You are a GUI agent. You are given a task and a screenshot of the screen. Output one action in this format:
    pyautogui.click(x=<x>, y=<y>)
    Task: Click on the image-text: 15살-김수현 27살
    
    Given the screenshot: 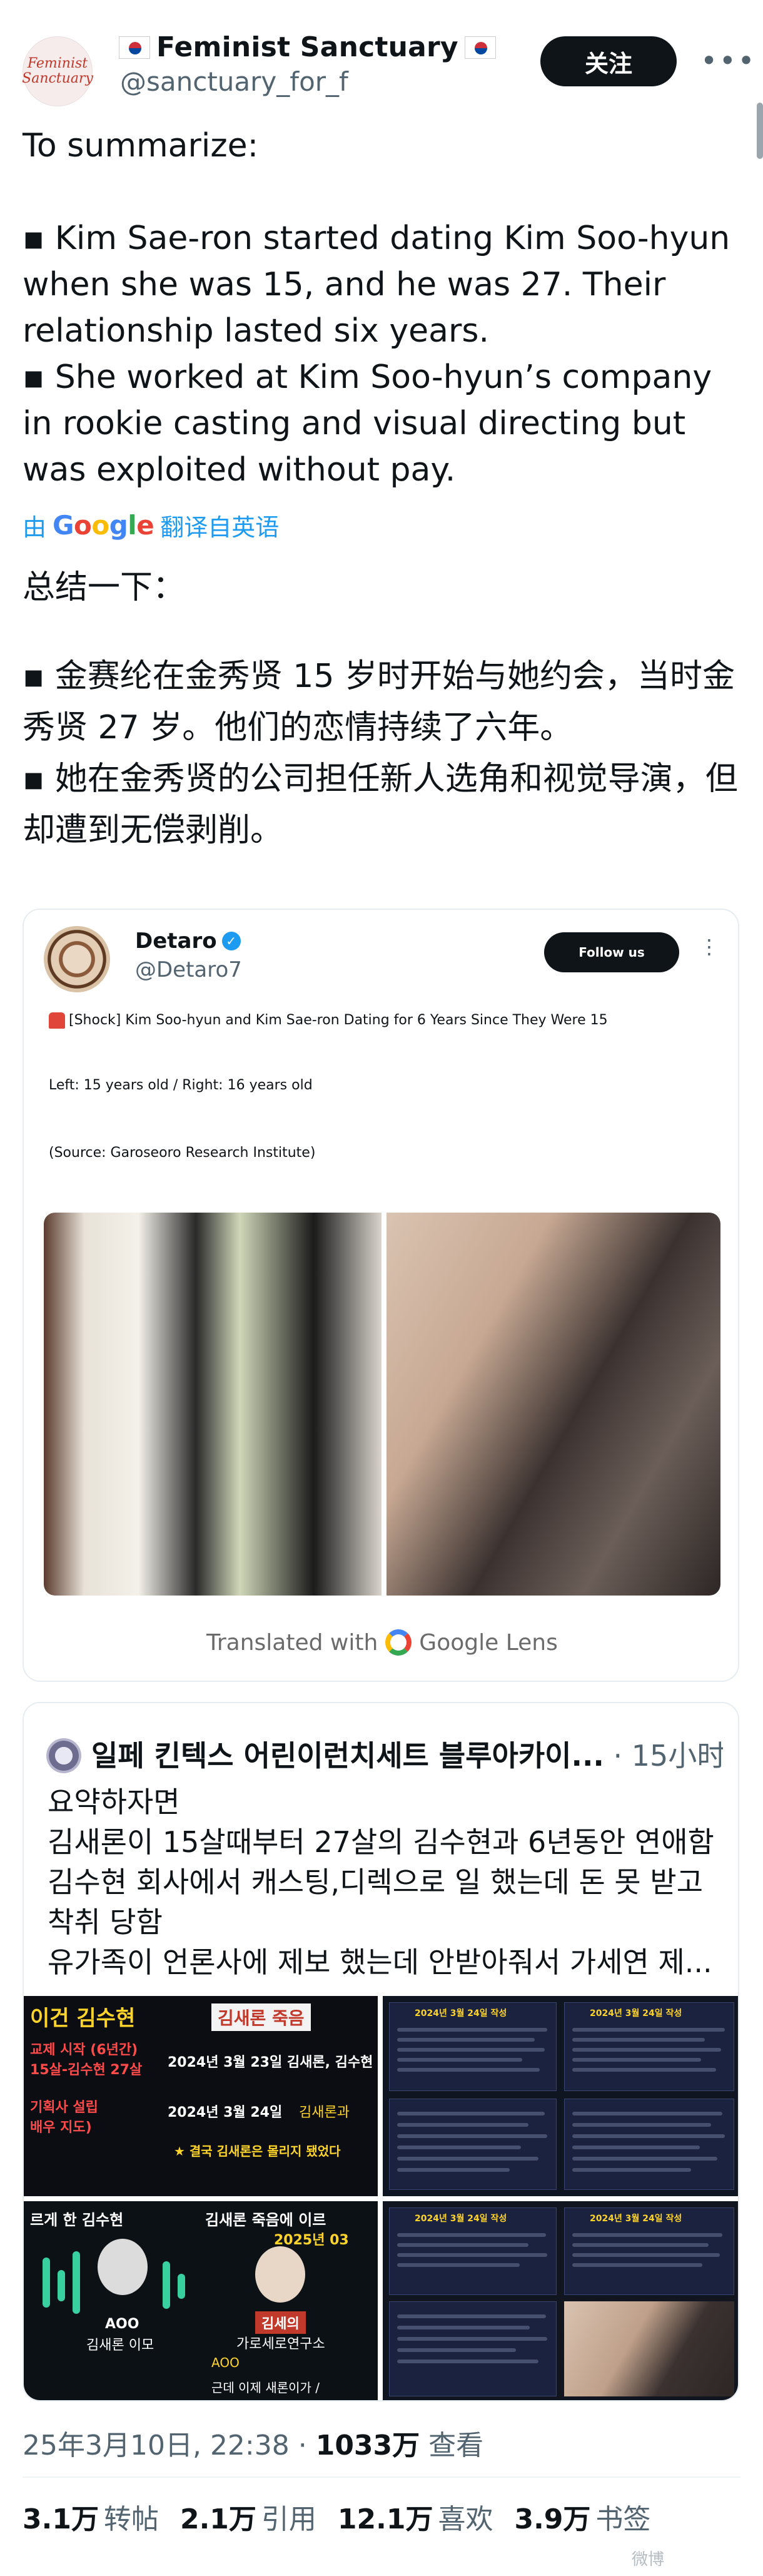 What is the action you would take?
    pyautogui.click(x=86, y=2070)
    